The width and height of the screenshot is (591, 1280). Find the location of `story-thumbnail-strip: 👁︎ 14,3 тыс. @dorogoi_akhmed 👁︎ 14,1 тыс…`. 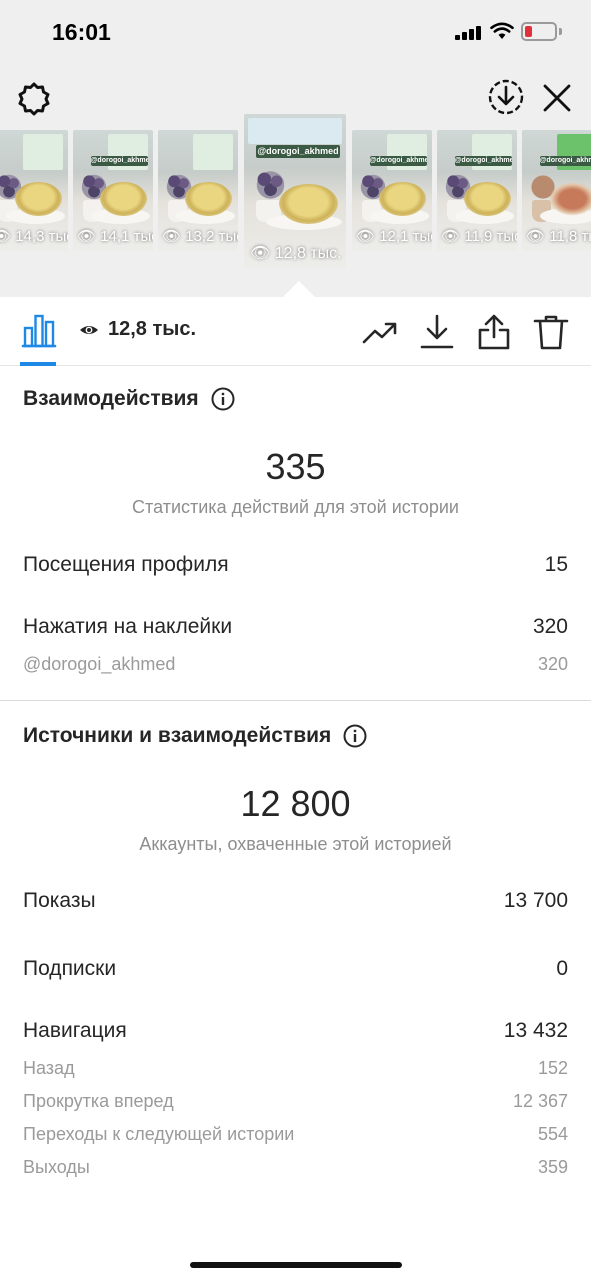

story-thumbnail-strip: 👁︎ 14,3 тыс. @dorogoi_akhmed 👁︎ 14,1 тыс… is located at coordinates (295, 192).